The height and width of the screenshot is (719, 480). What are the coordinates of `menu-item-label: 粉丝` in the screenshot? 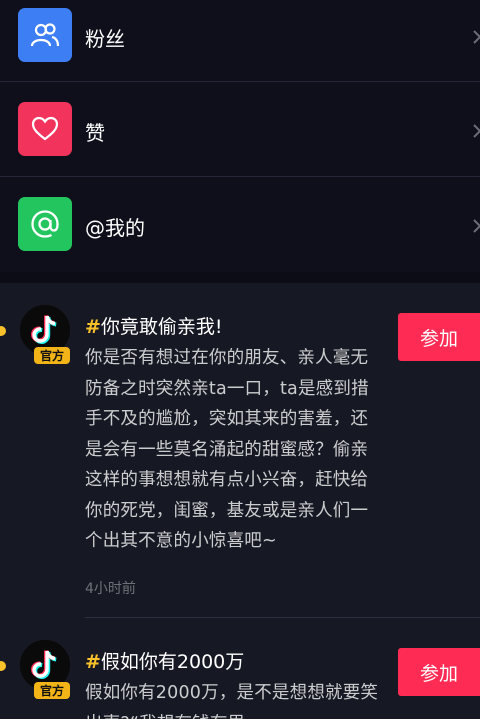 It's located at (105, 39).